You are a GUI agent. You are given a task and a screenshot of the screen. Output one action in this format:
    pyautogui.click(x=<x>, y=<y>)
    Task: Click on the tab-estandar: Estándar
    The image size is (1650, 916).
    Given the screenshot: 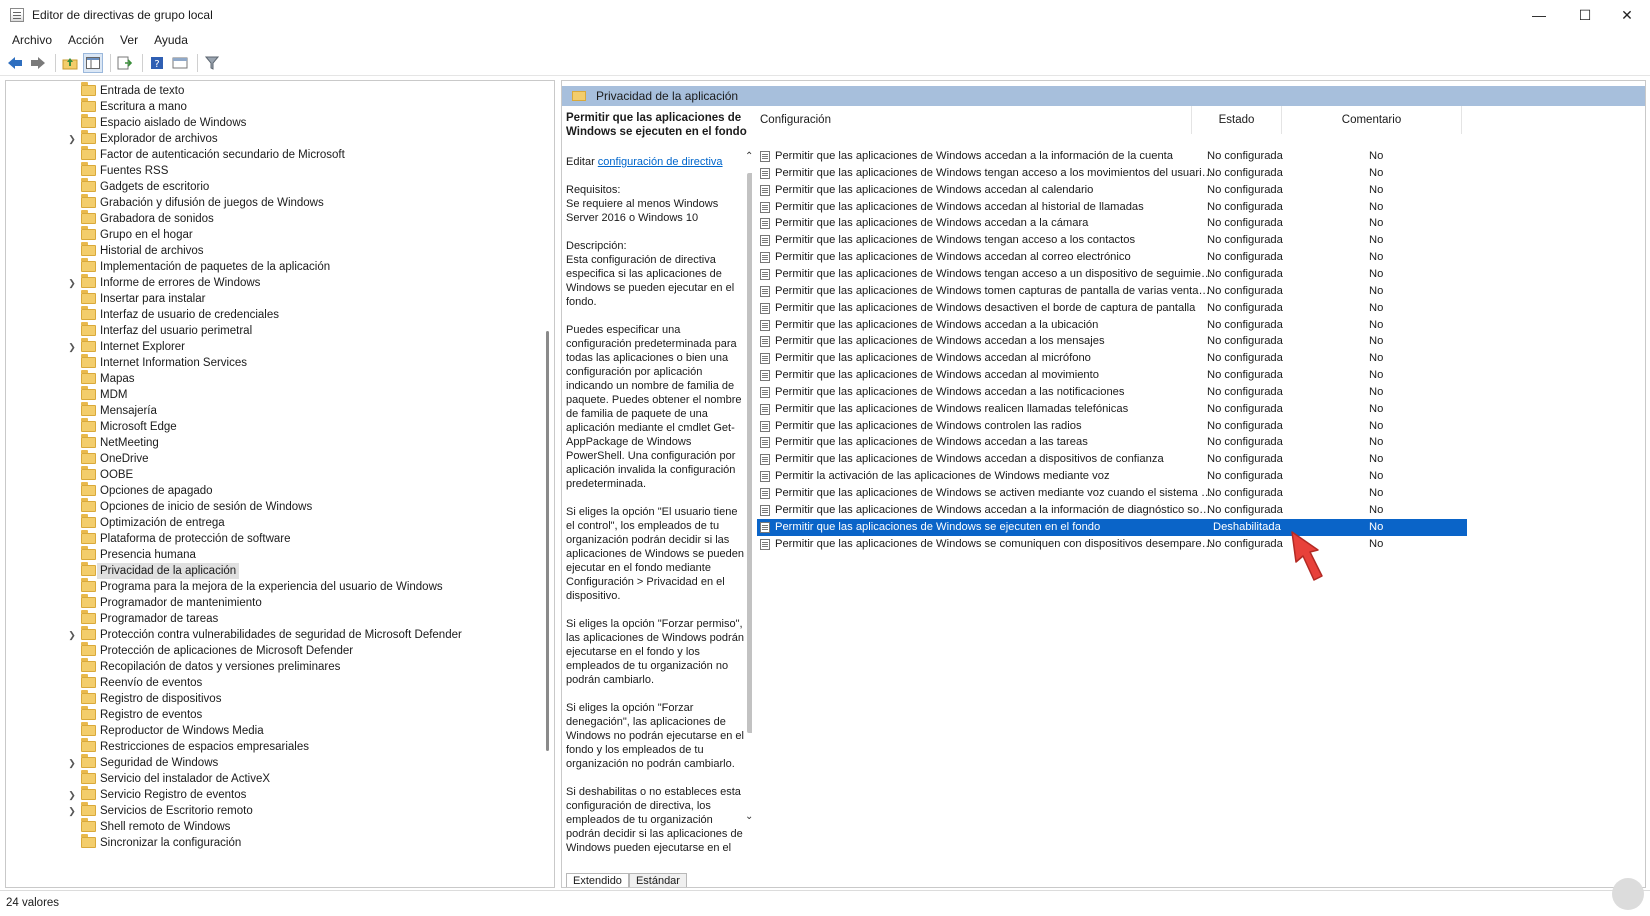 What is the action you would take?
    pyautogui.click(x=657, y=880)
    